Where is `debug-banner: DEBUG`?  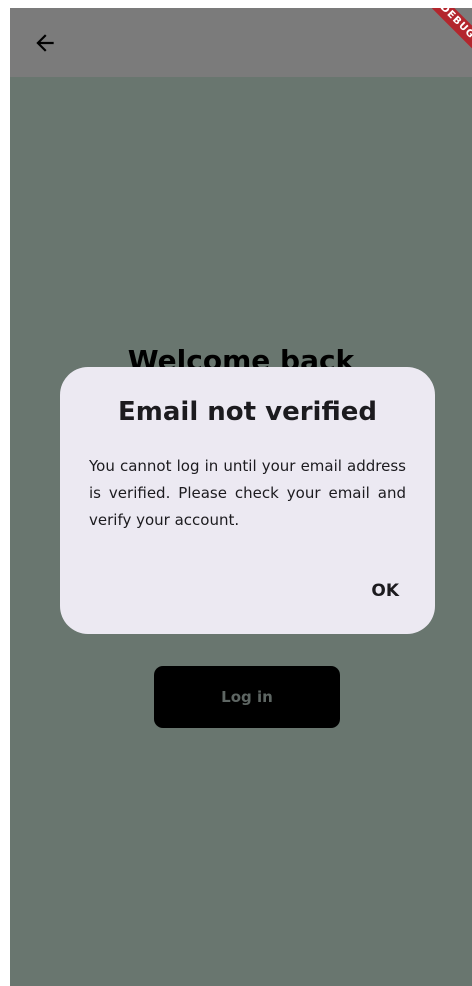 debug-banner: DEBUG is located at coordinates (442, 37).